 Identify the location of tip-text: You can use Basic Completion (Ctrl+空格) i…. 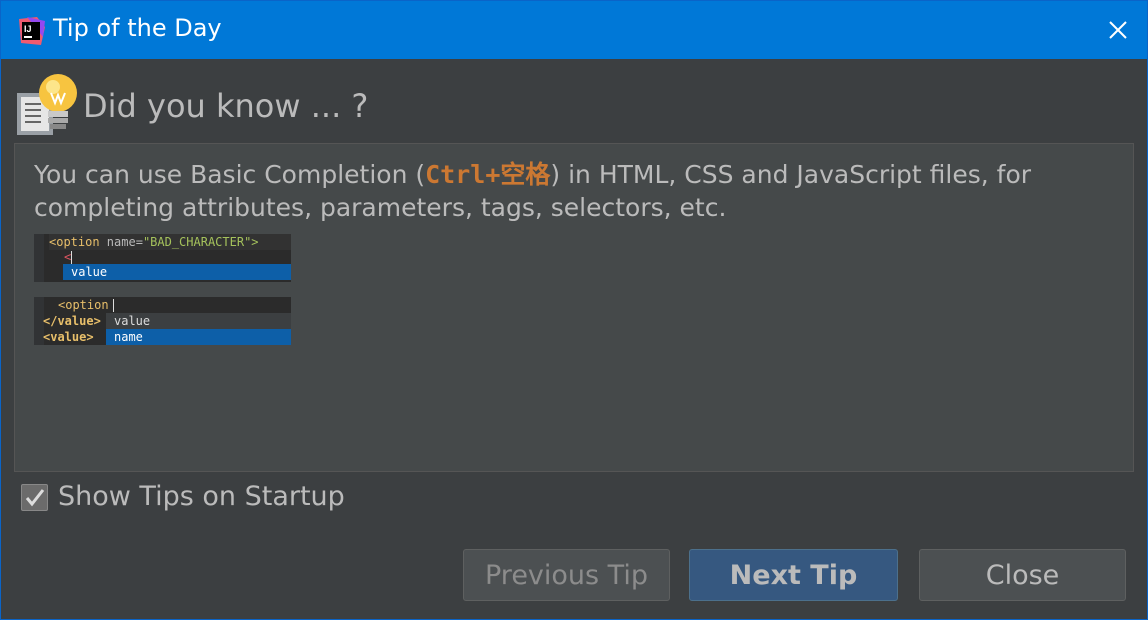
(576, 191).